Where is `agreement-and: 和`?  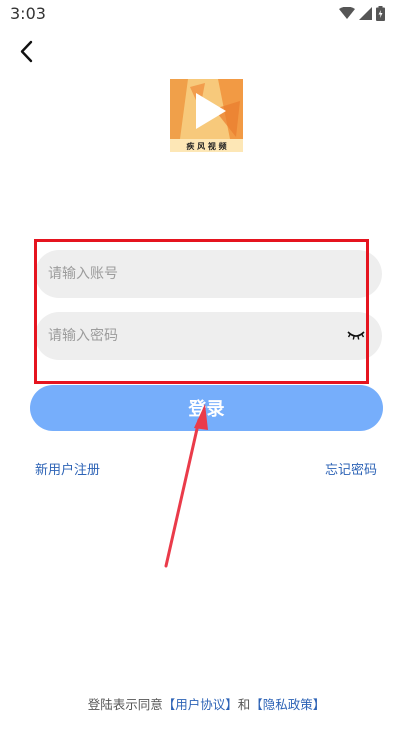
agreement-and: 和 is located at coordinates (244, 704).